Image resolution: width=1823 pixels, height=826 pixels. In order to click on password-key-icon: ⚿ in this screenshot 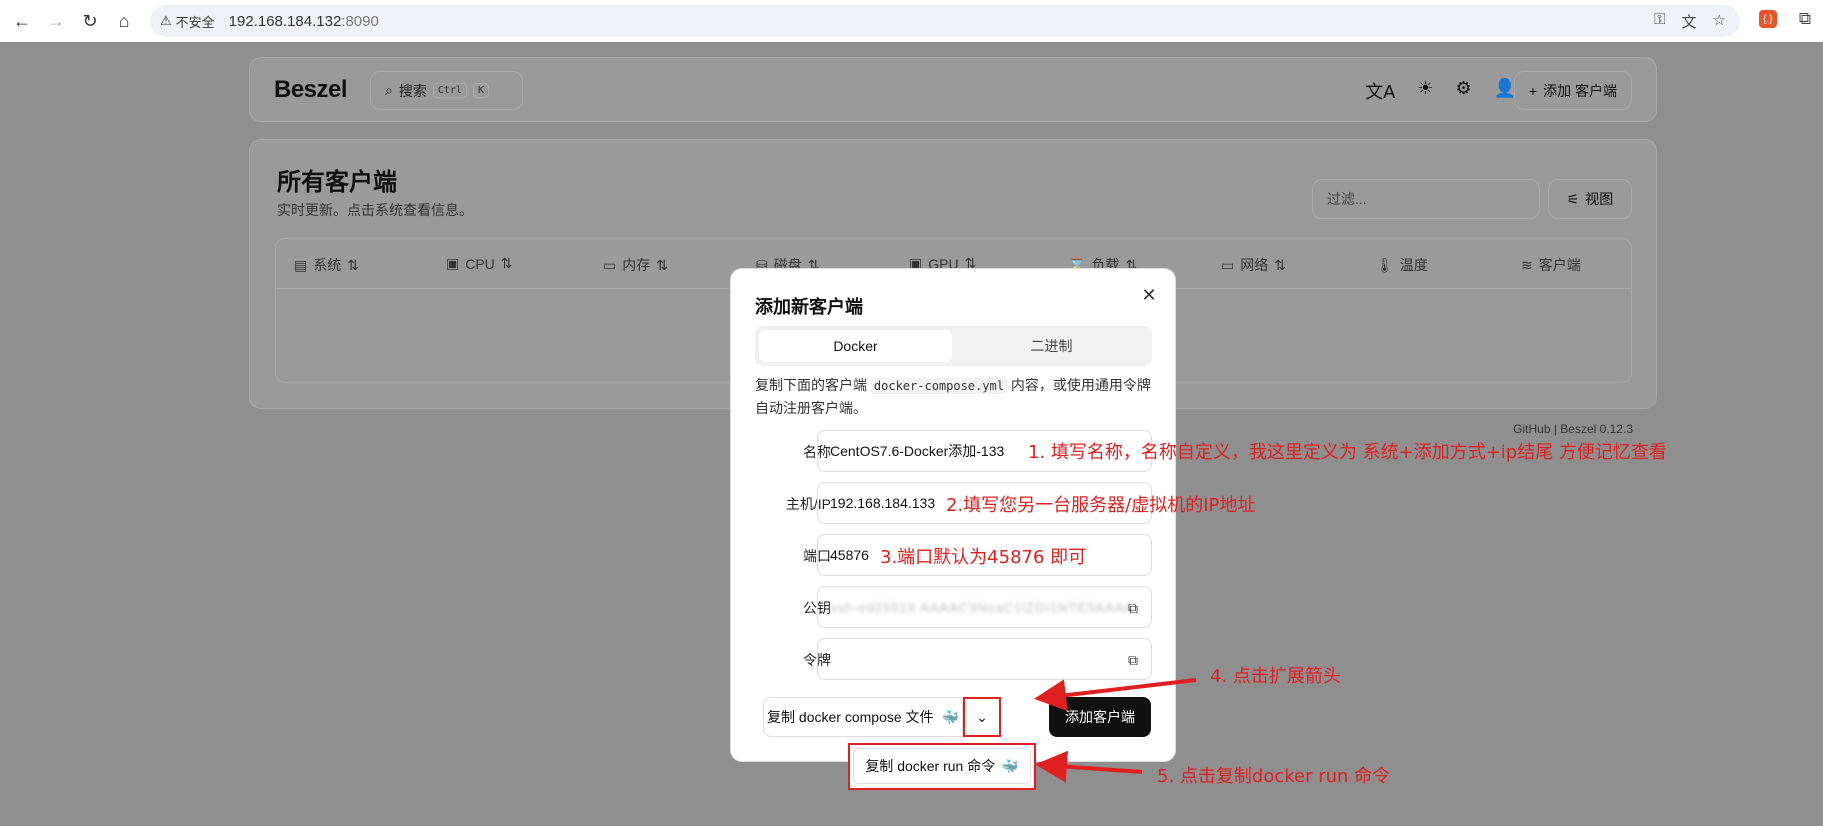, I will do `click(1659, 21)`.